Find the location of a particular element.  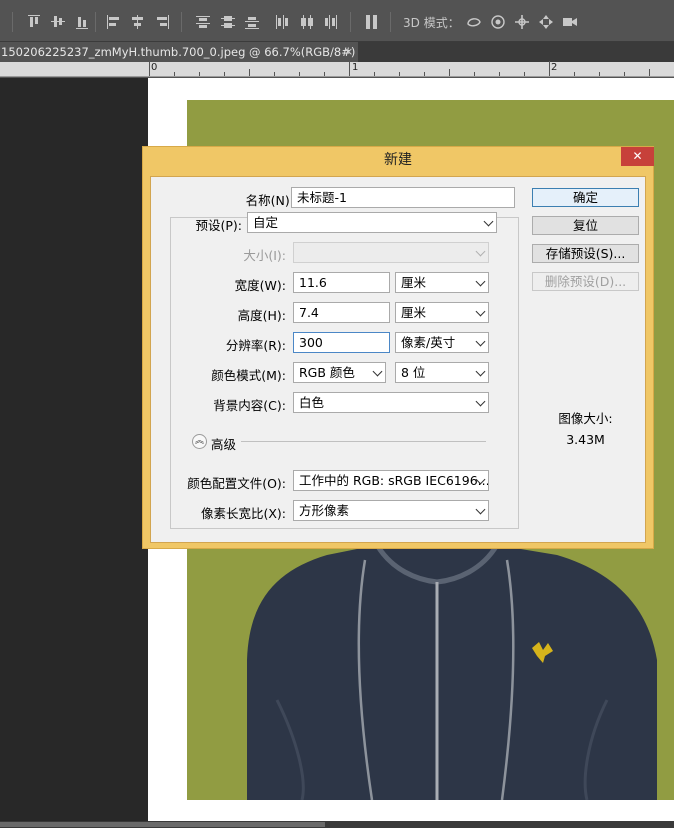

advanced-toggle-button: ︽ is located at coordinates (199, 441).